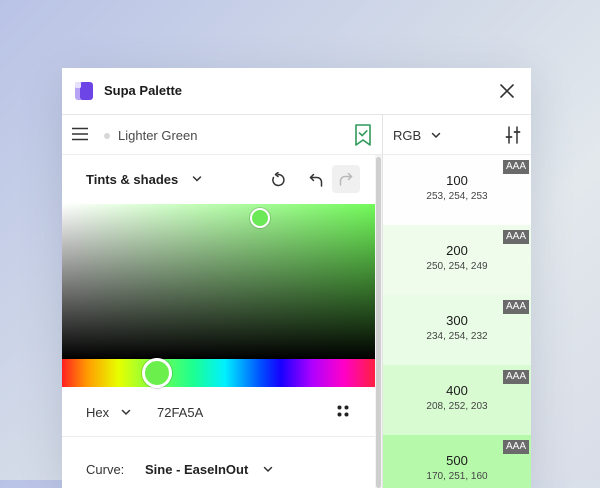 This screenshot has width=600, height=488. Describe the element at coordinates (158, 135) in the screenshot. I see `color-name-field: Lighter Green` at that location.